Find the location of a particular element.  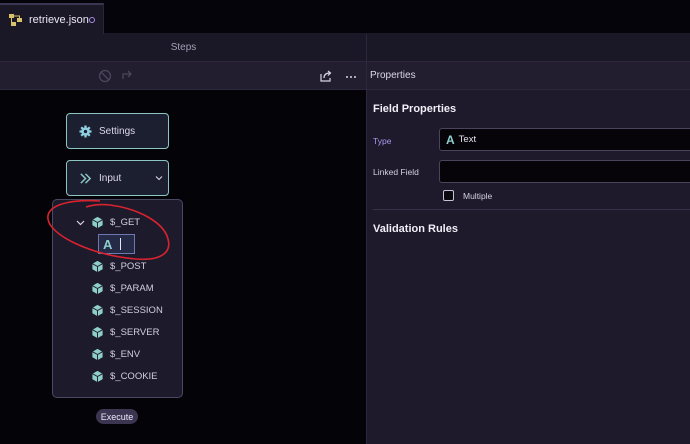

steps-header: Steps is located at coordinates (183, 47).